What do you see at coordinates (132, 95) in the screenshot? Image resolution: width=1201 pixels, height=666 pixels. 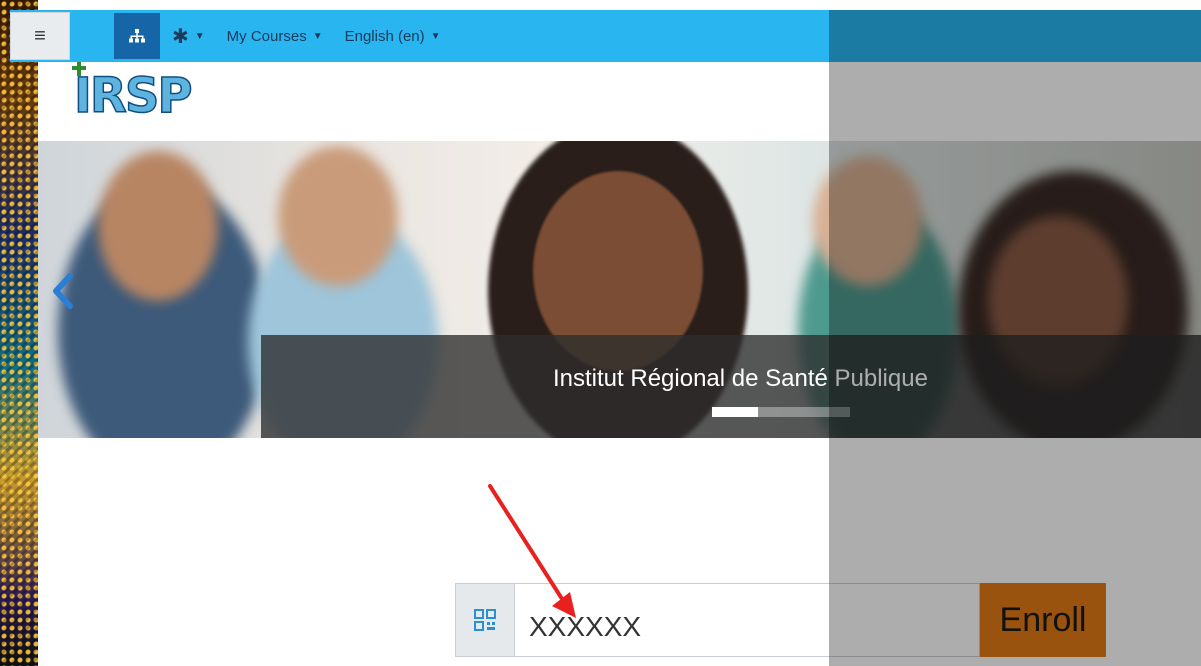 I see `logo-text: IRSP` at bounding box center [132, 95].